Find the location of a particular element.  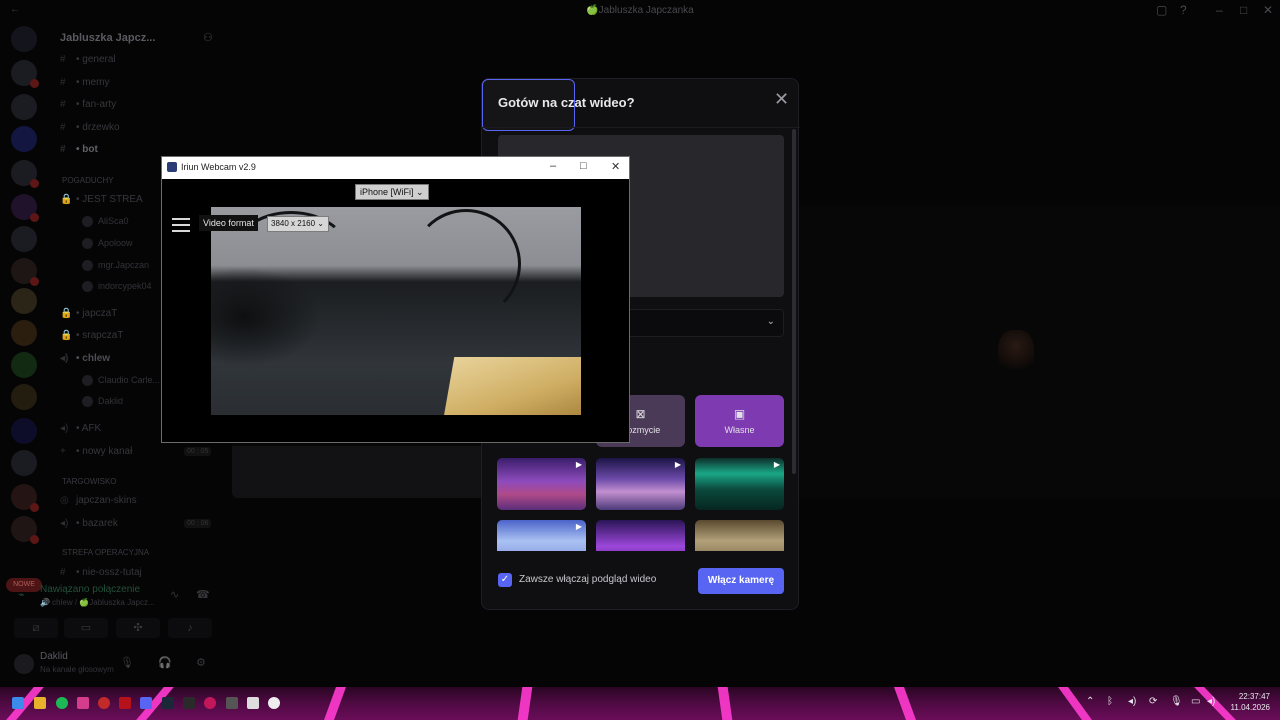

user-name: Daklid is located at coordinates (54, 656).